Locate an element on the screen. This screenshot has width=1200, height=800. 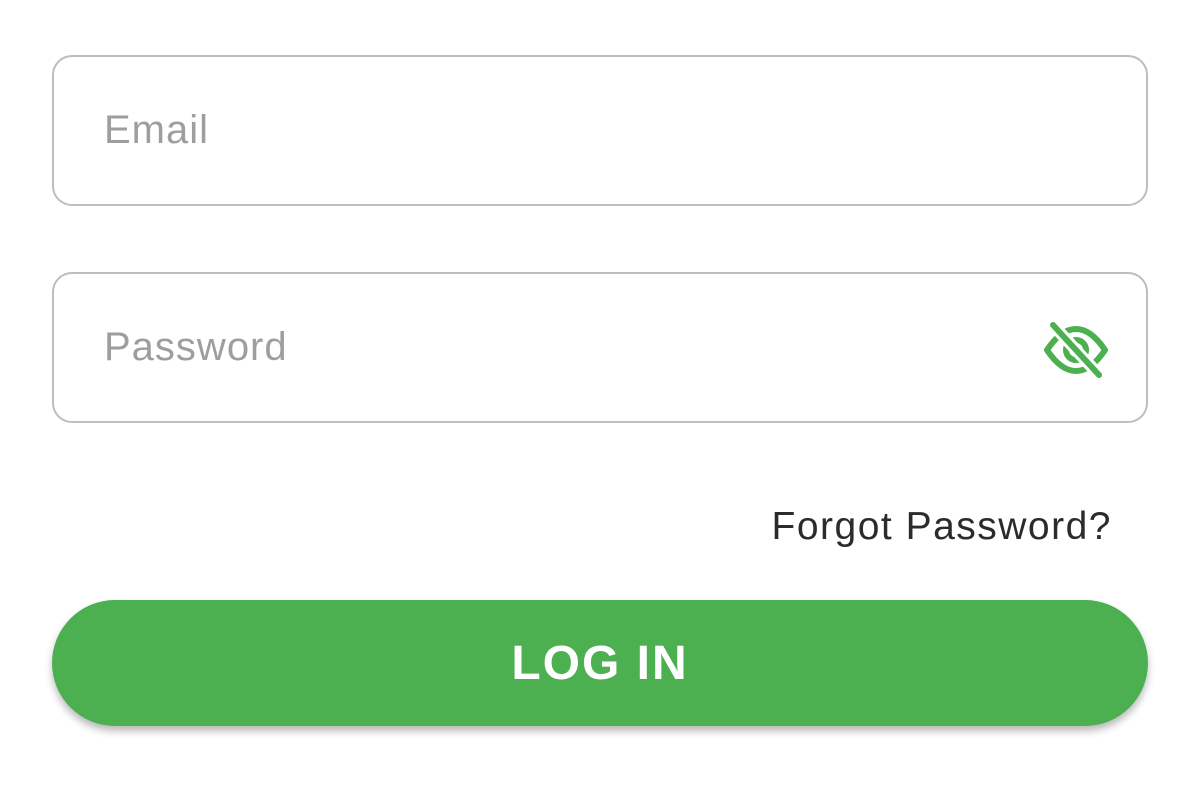
forgot-password-link: Forgot Password? is located at coordinates (942, 527).